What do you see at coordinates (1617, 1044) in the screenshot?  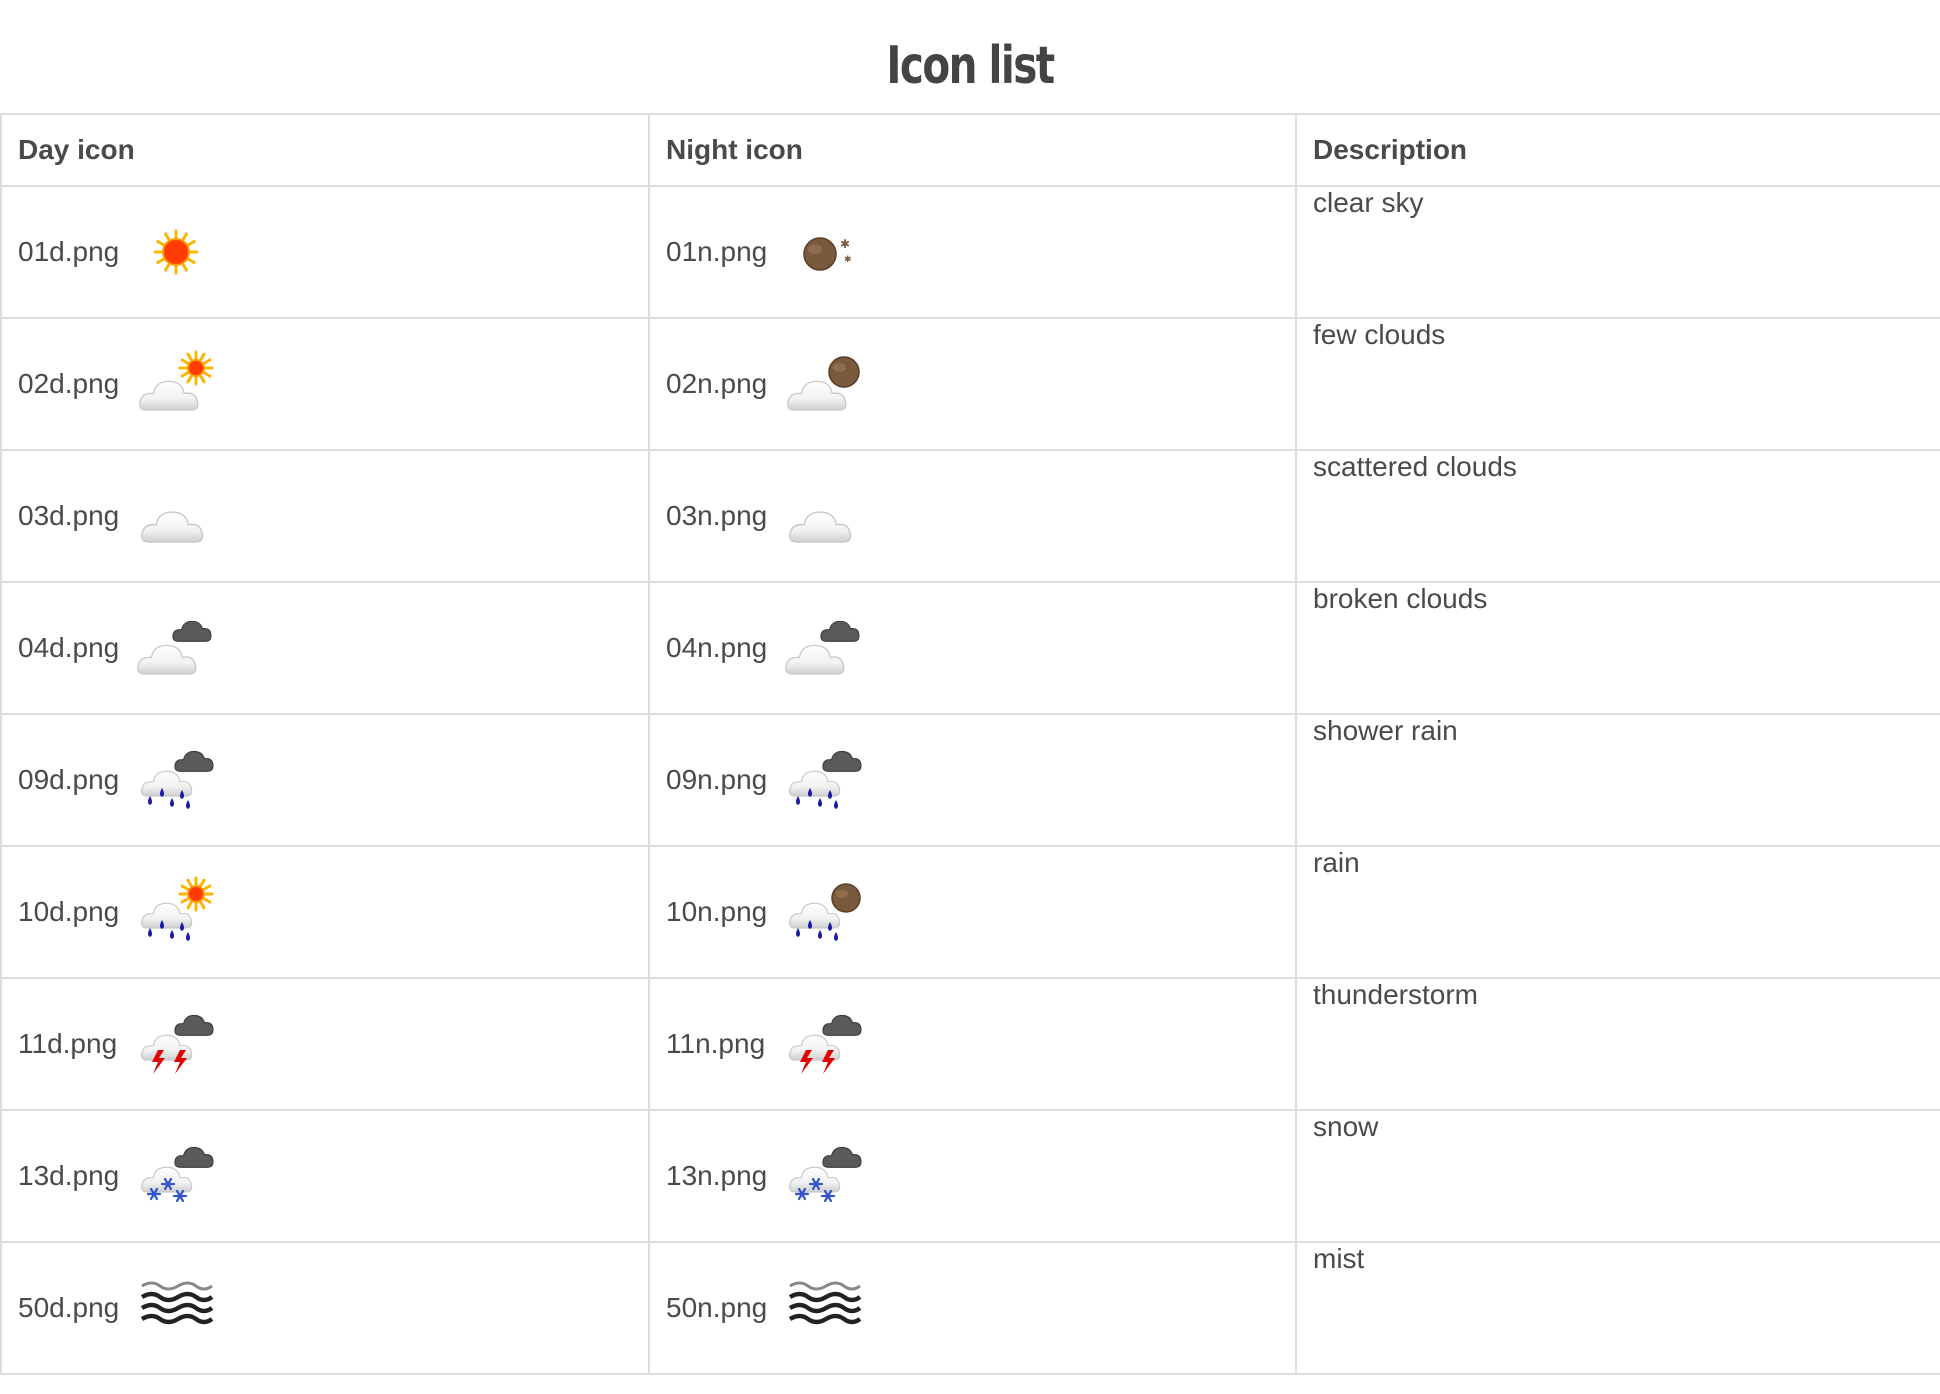 I see `description-cell: thunderstorm` at bounding box center [1617, 1044].